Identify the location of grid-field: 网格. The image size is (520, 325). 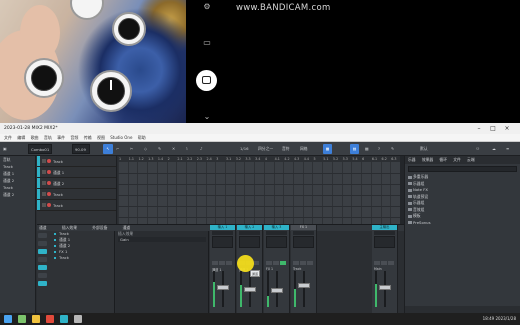
(304, 149).